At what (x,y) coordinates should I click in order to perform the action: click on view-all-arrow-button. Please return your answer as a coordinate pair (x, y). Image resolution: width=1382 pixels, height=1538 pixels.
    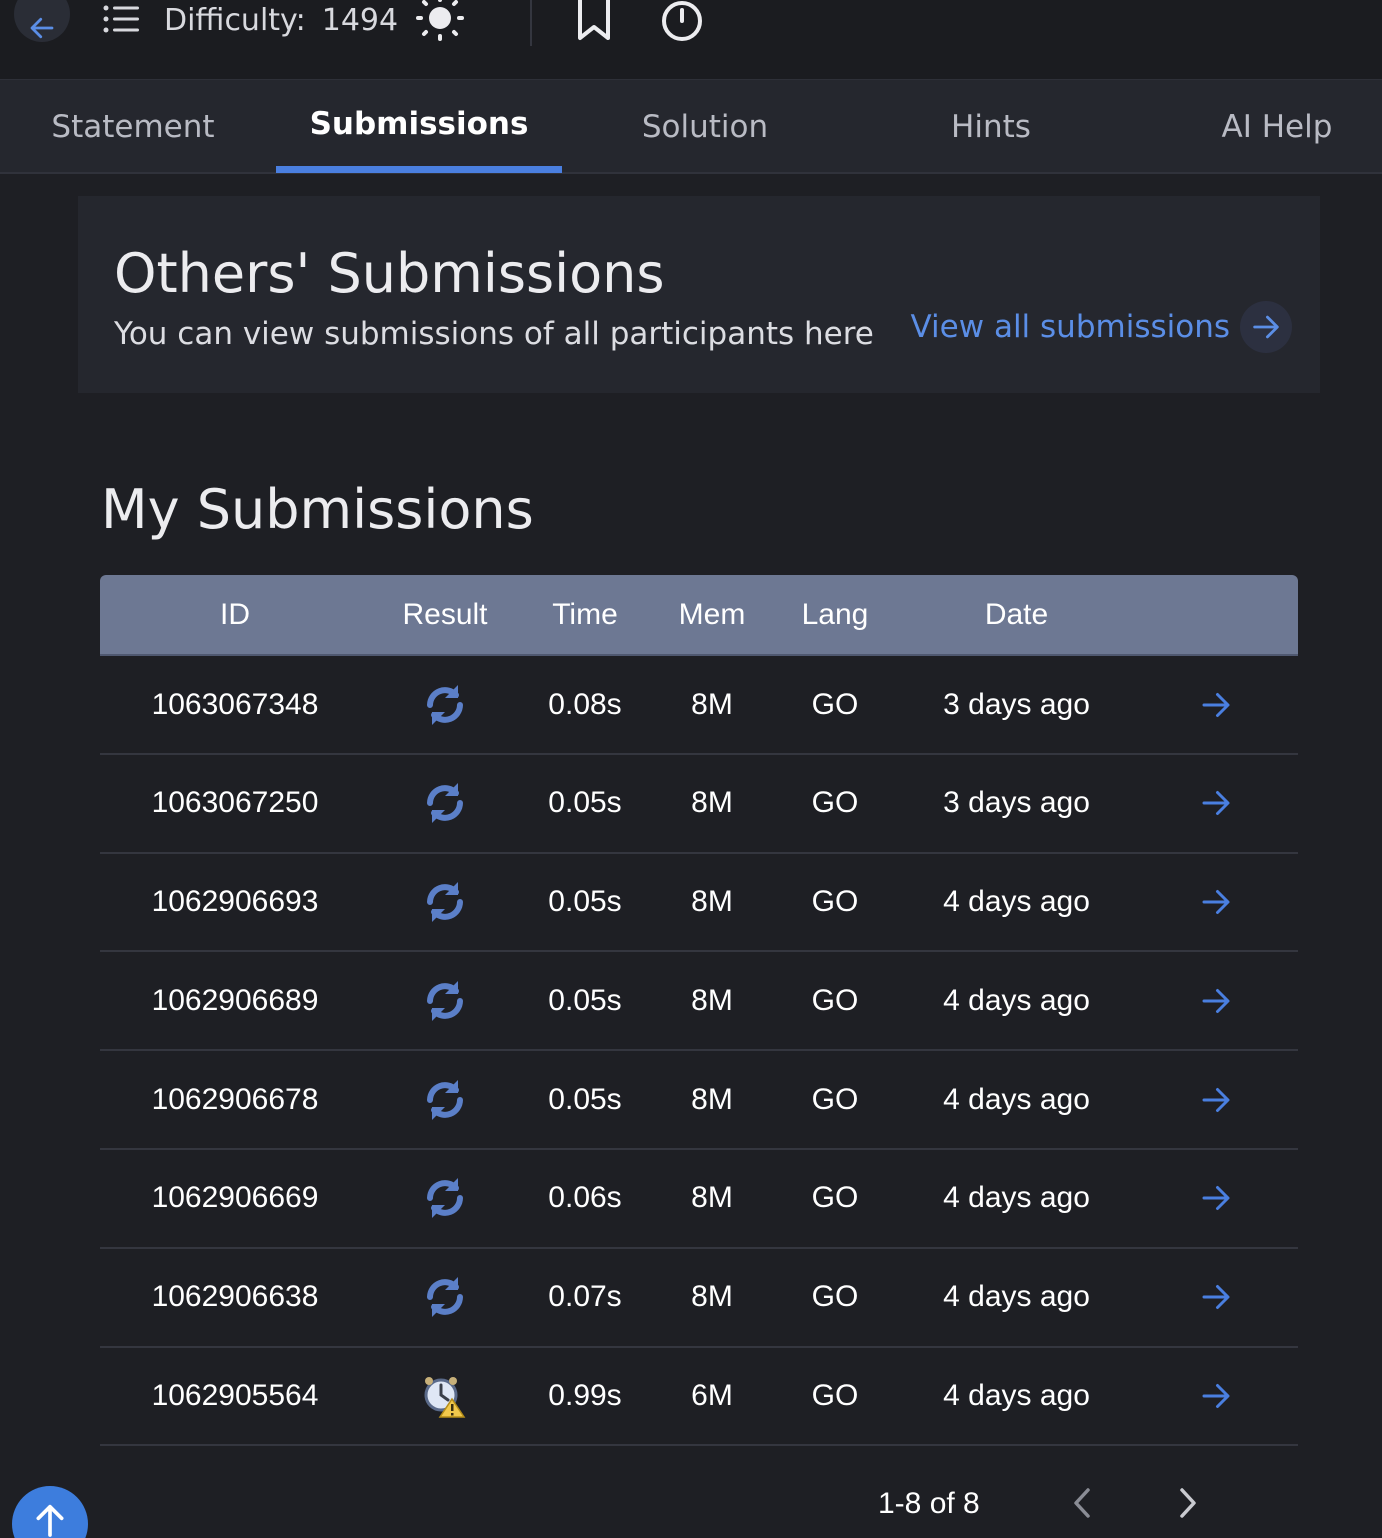
    Looking at the image, I should click on (1266, 327).